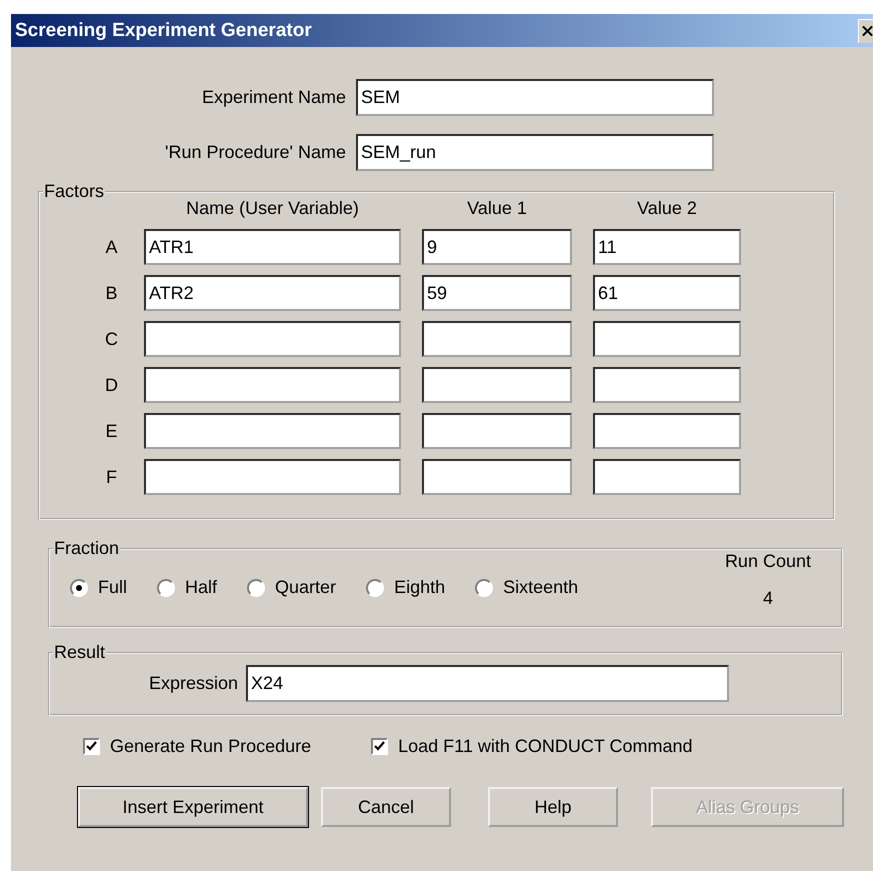 This screenshot has width=873, height=871. I want to click on dialog-button: Help, so click(553, 807).